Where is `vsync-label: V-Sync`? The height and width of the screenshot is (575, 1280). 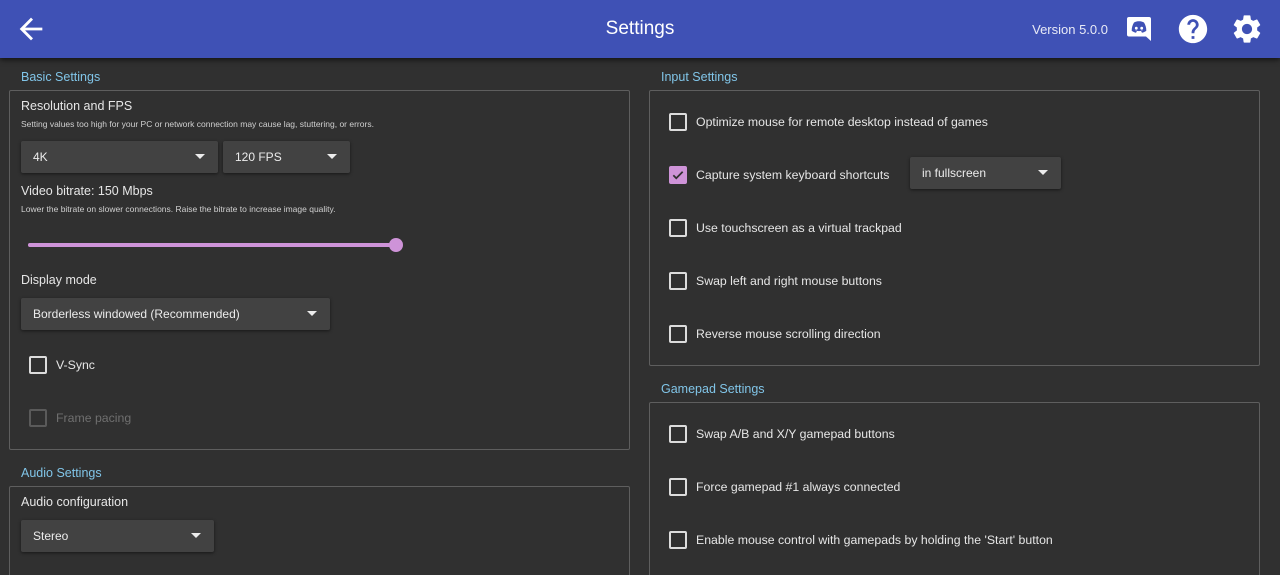 vsync-label: V-Sync is located at coordinates (75, 365).